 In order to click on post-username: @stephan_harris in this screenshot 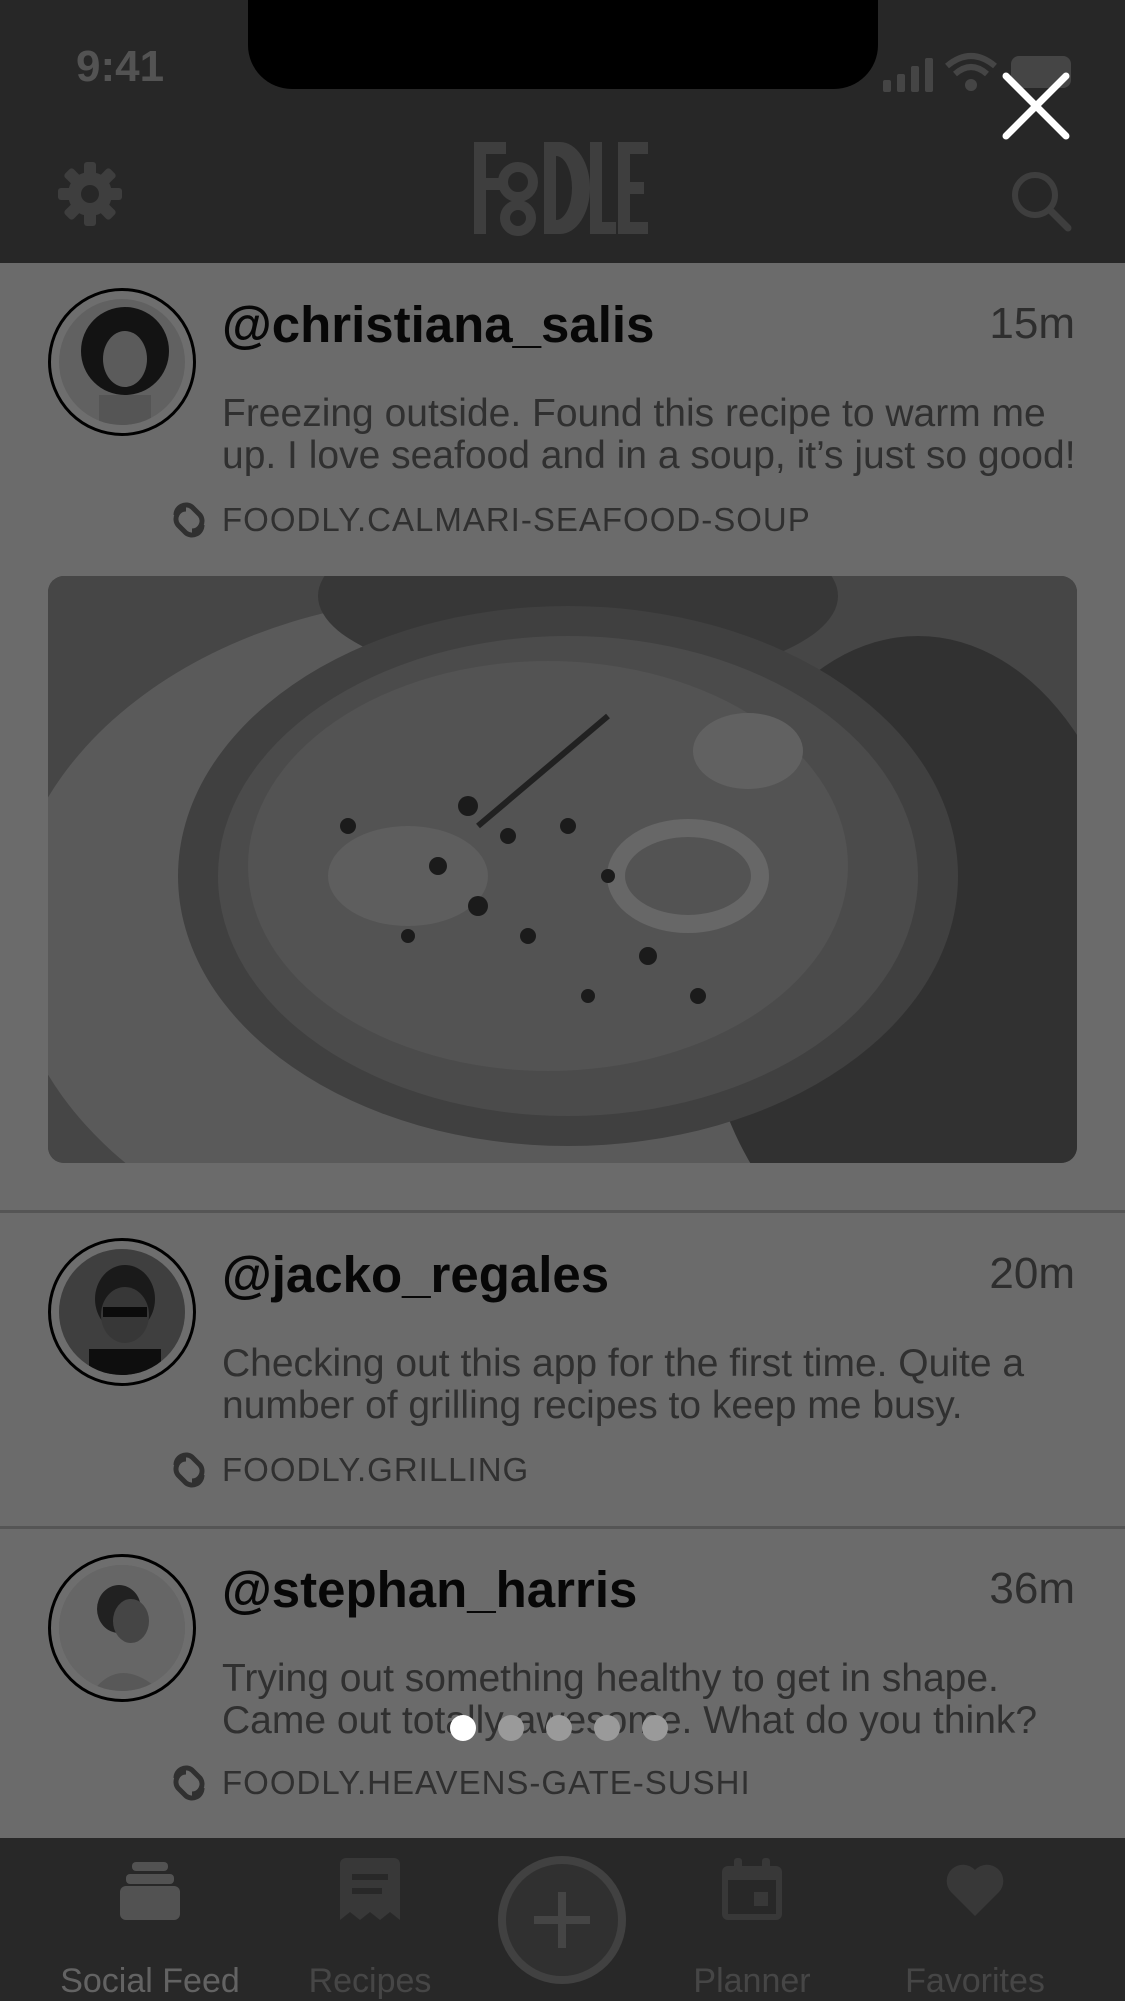, I will do `click(429, 1589)`.